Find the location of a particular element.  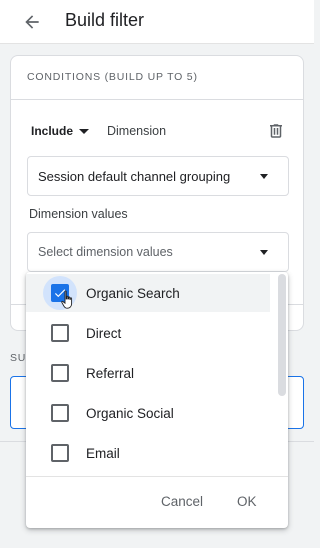

panel-header: Build filter is located at coordinates (157, 22).